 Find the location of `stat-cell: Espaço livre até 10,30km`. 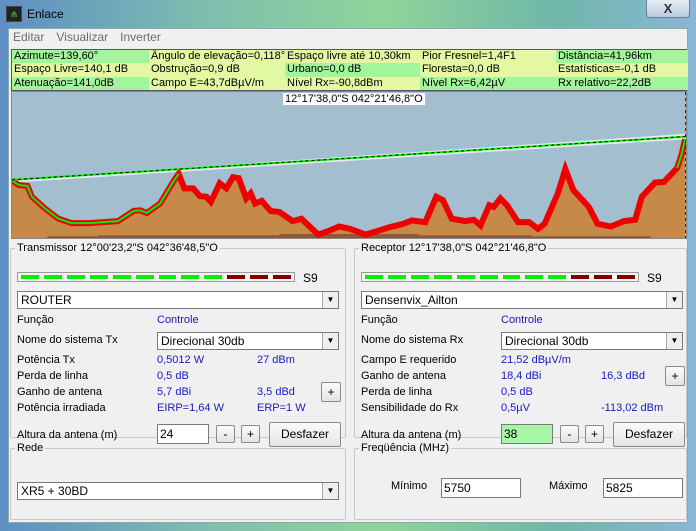

stat-cell: Espaço livre até 10,30km is located at coordinates (352, 57).